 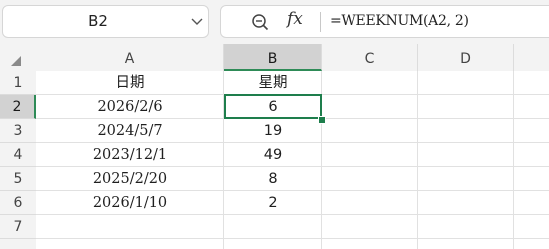 What do you see at coordinates (322, 120) in the screenshot?
I see `fill-handle` at bounding box center [322, 120].